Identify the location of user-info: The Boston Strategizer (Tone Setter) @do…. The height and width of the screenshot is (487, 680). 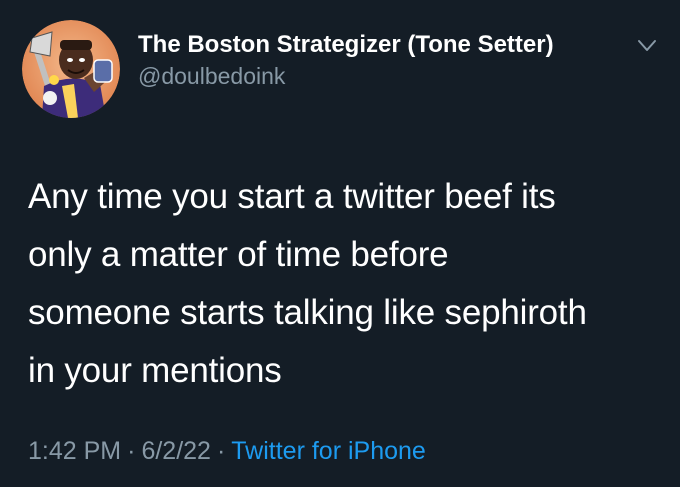
(399, 61).